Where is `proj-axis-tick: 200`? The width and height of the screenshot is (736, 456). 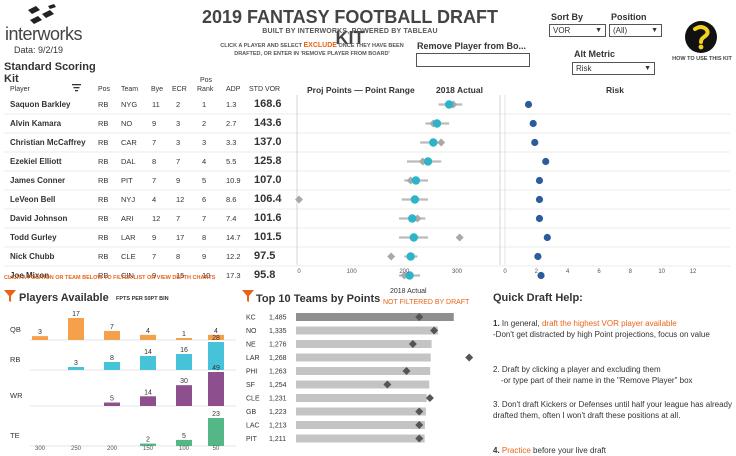 proj-axis-tick: 200 is located at coordinates (404, 272).